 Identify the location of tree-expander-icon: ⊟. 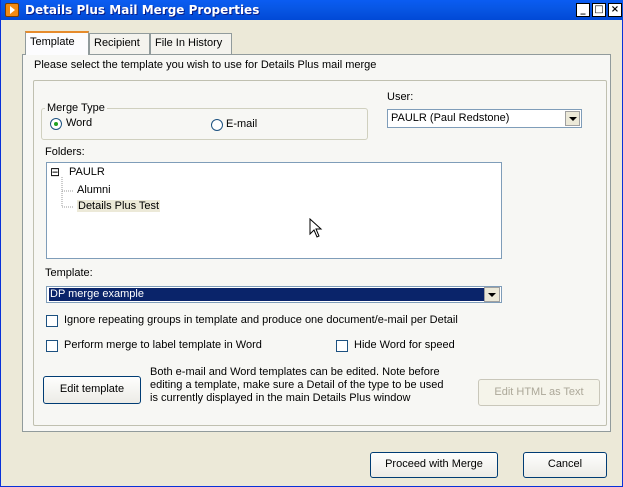
(55, 172).